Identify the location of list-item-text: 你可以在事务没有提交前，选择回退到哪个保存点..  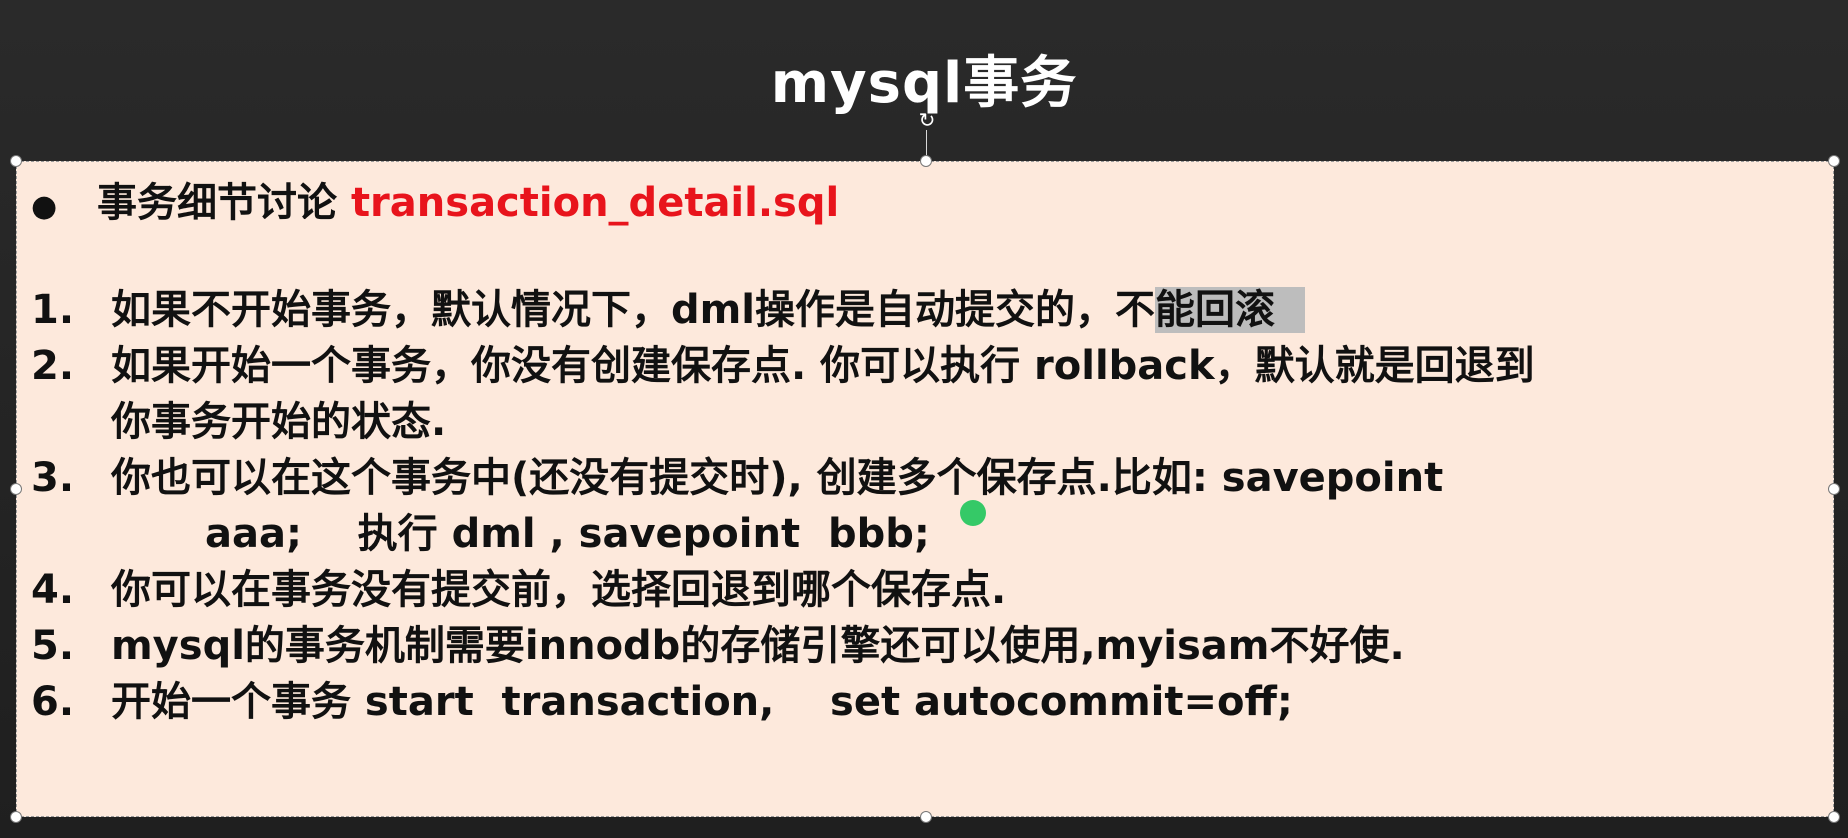
(559, 590).